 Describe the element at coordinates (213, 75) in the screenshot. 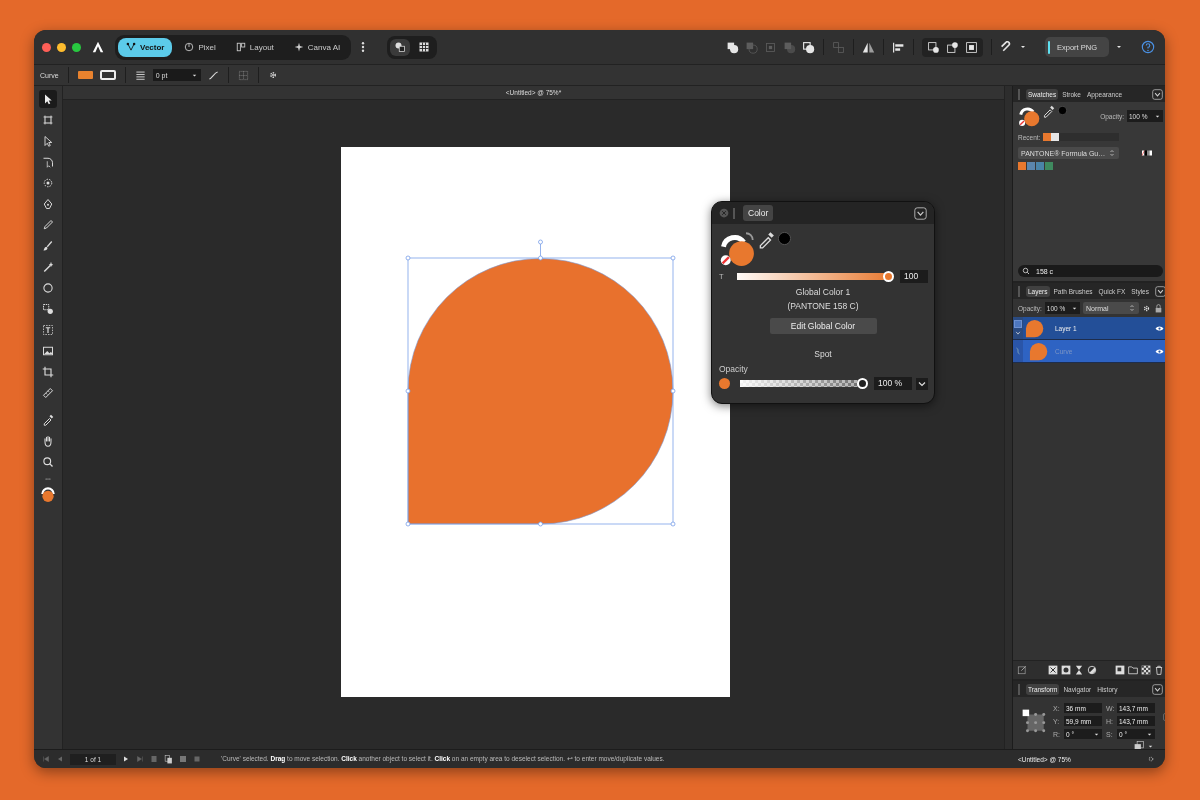

I see `stroke-curve-icon` at that location.